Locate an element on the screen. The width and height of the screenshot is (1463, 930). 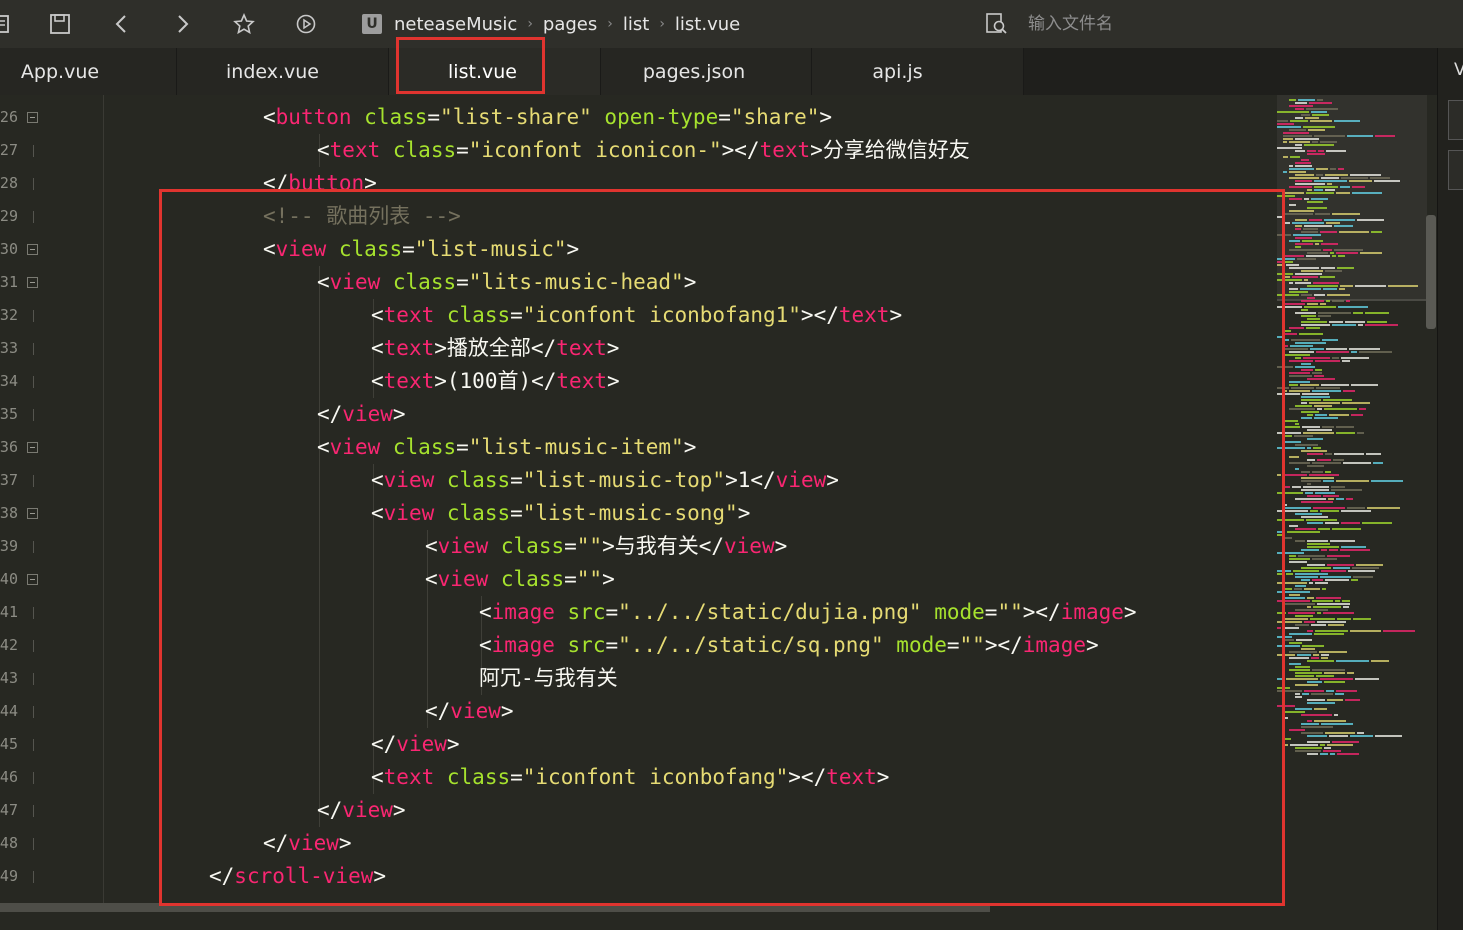
file-search-input is located at coordinates (1193, 24).